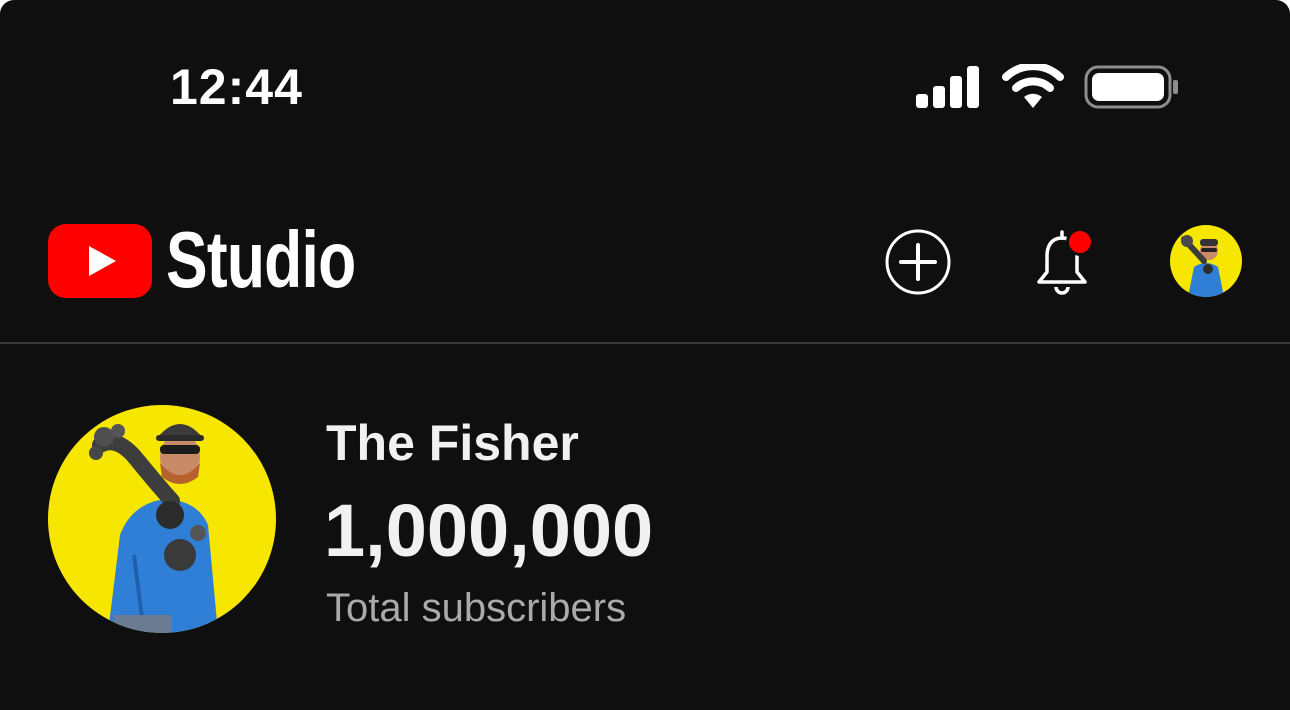 This screenshot has width=1290, height=710. I want to click on create-plus-icon, so click(918, 262).